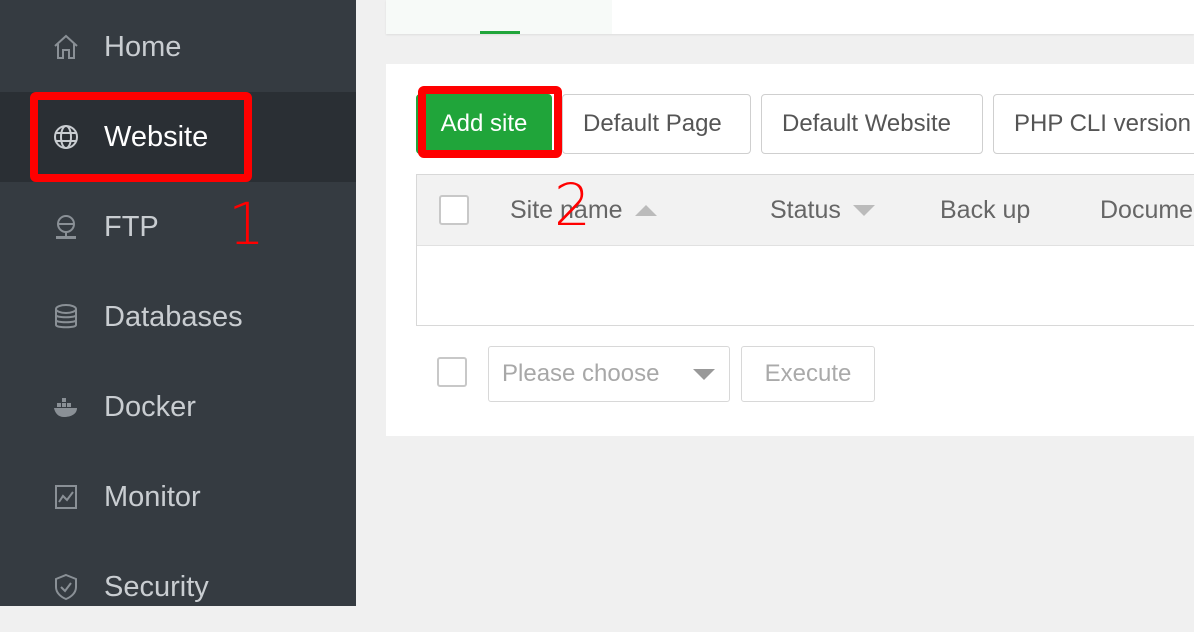  Describe the element at coordinates (66, 47) in the screenshot. I see `home-icon` at that location.